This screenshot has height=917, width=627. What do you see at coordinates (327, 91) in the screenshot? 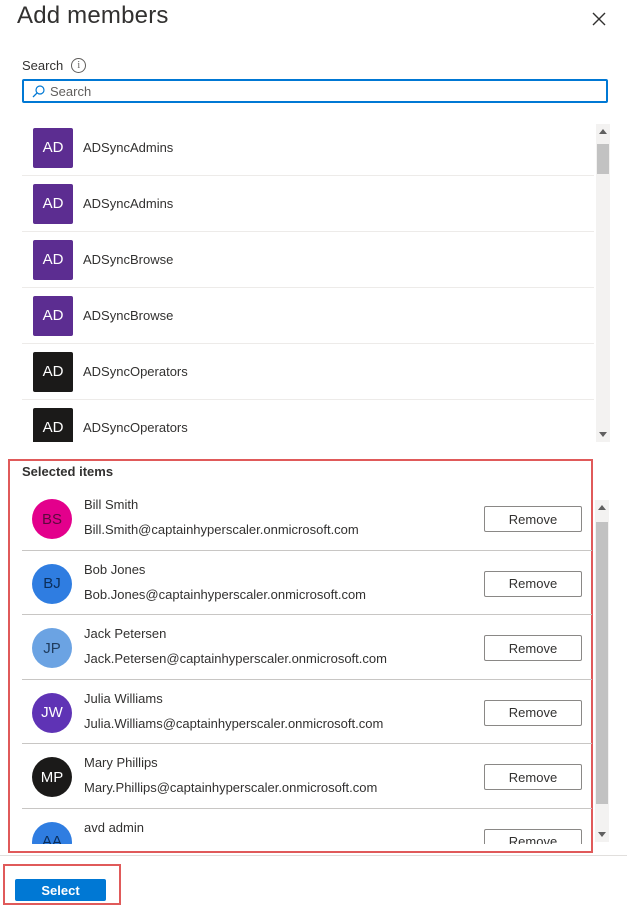
I see `search-input` at bounding box center [327, 91].